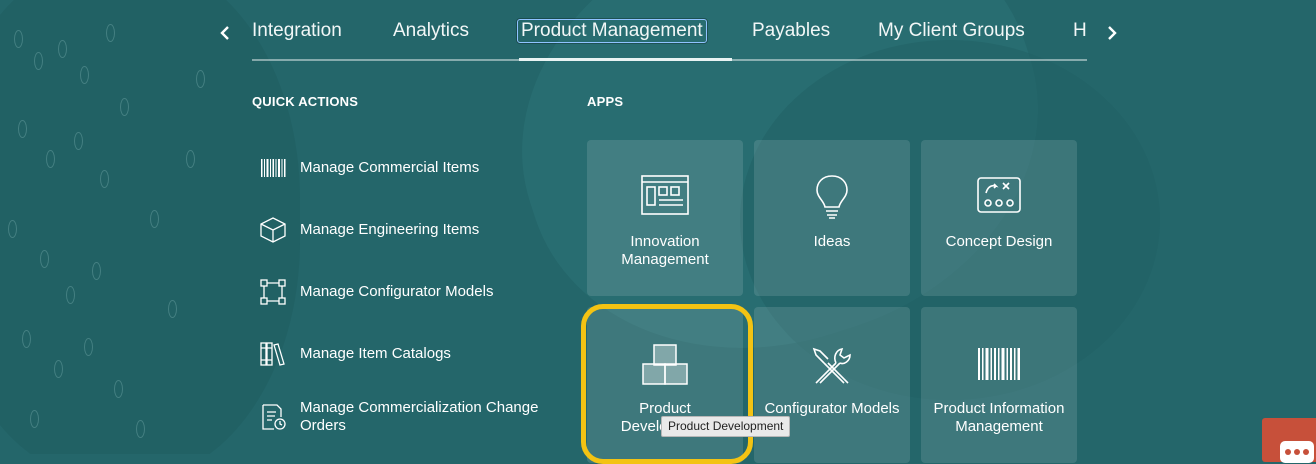 The width and height of the screenshot is (1316, 464). What do you see at coordinates (274, 417) in the screenshot?
I see `change-order-document-icon` at bounding box center [274, 417].